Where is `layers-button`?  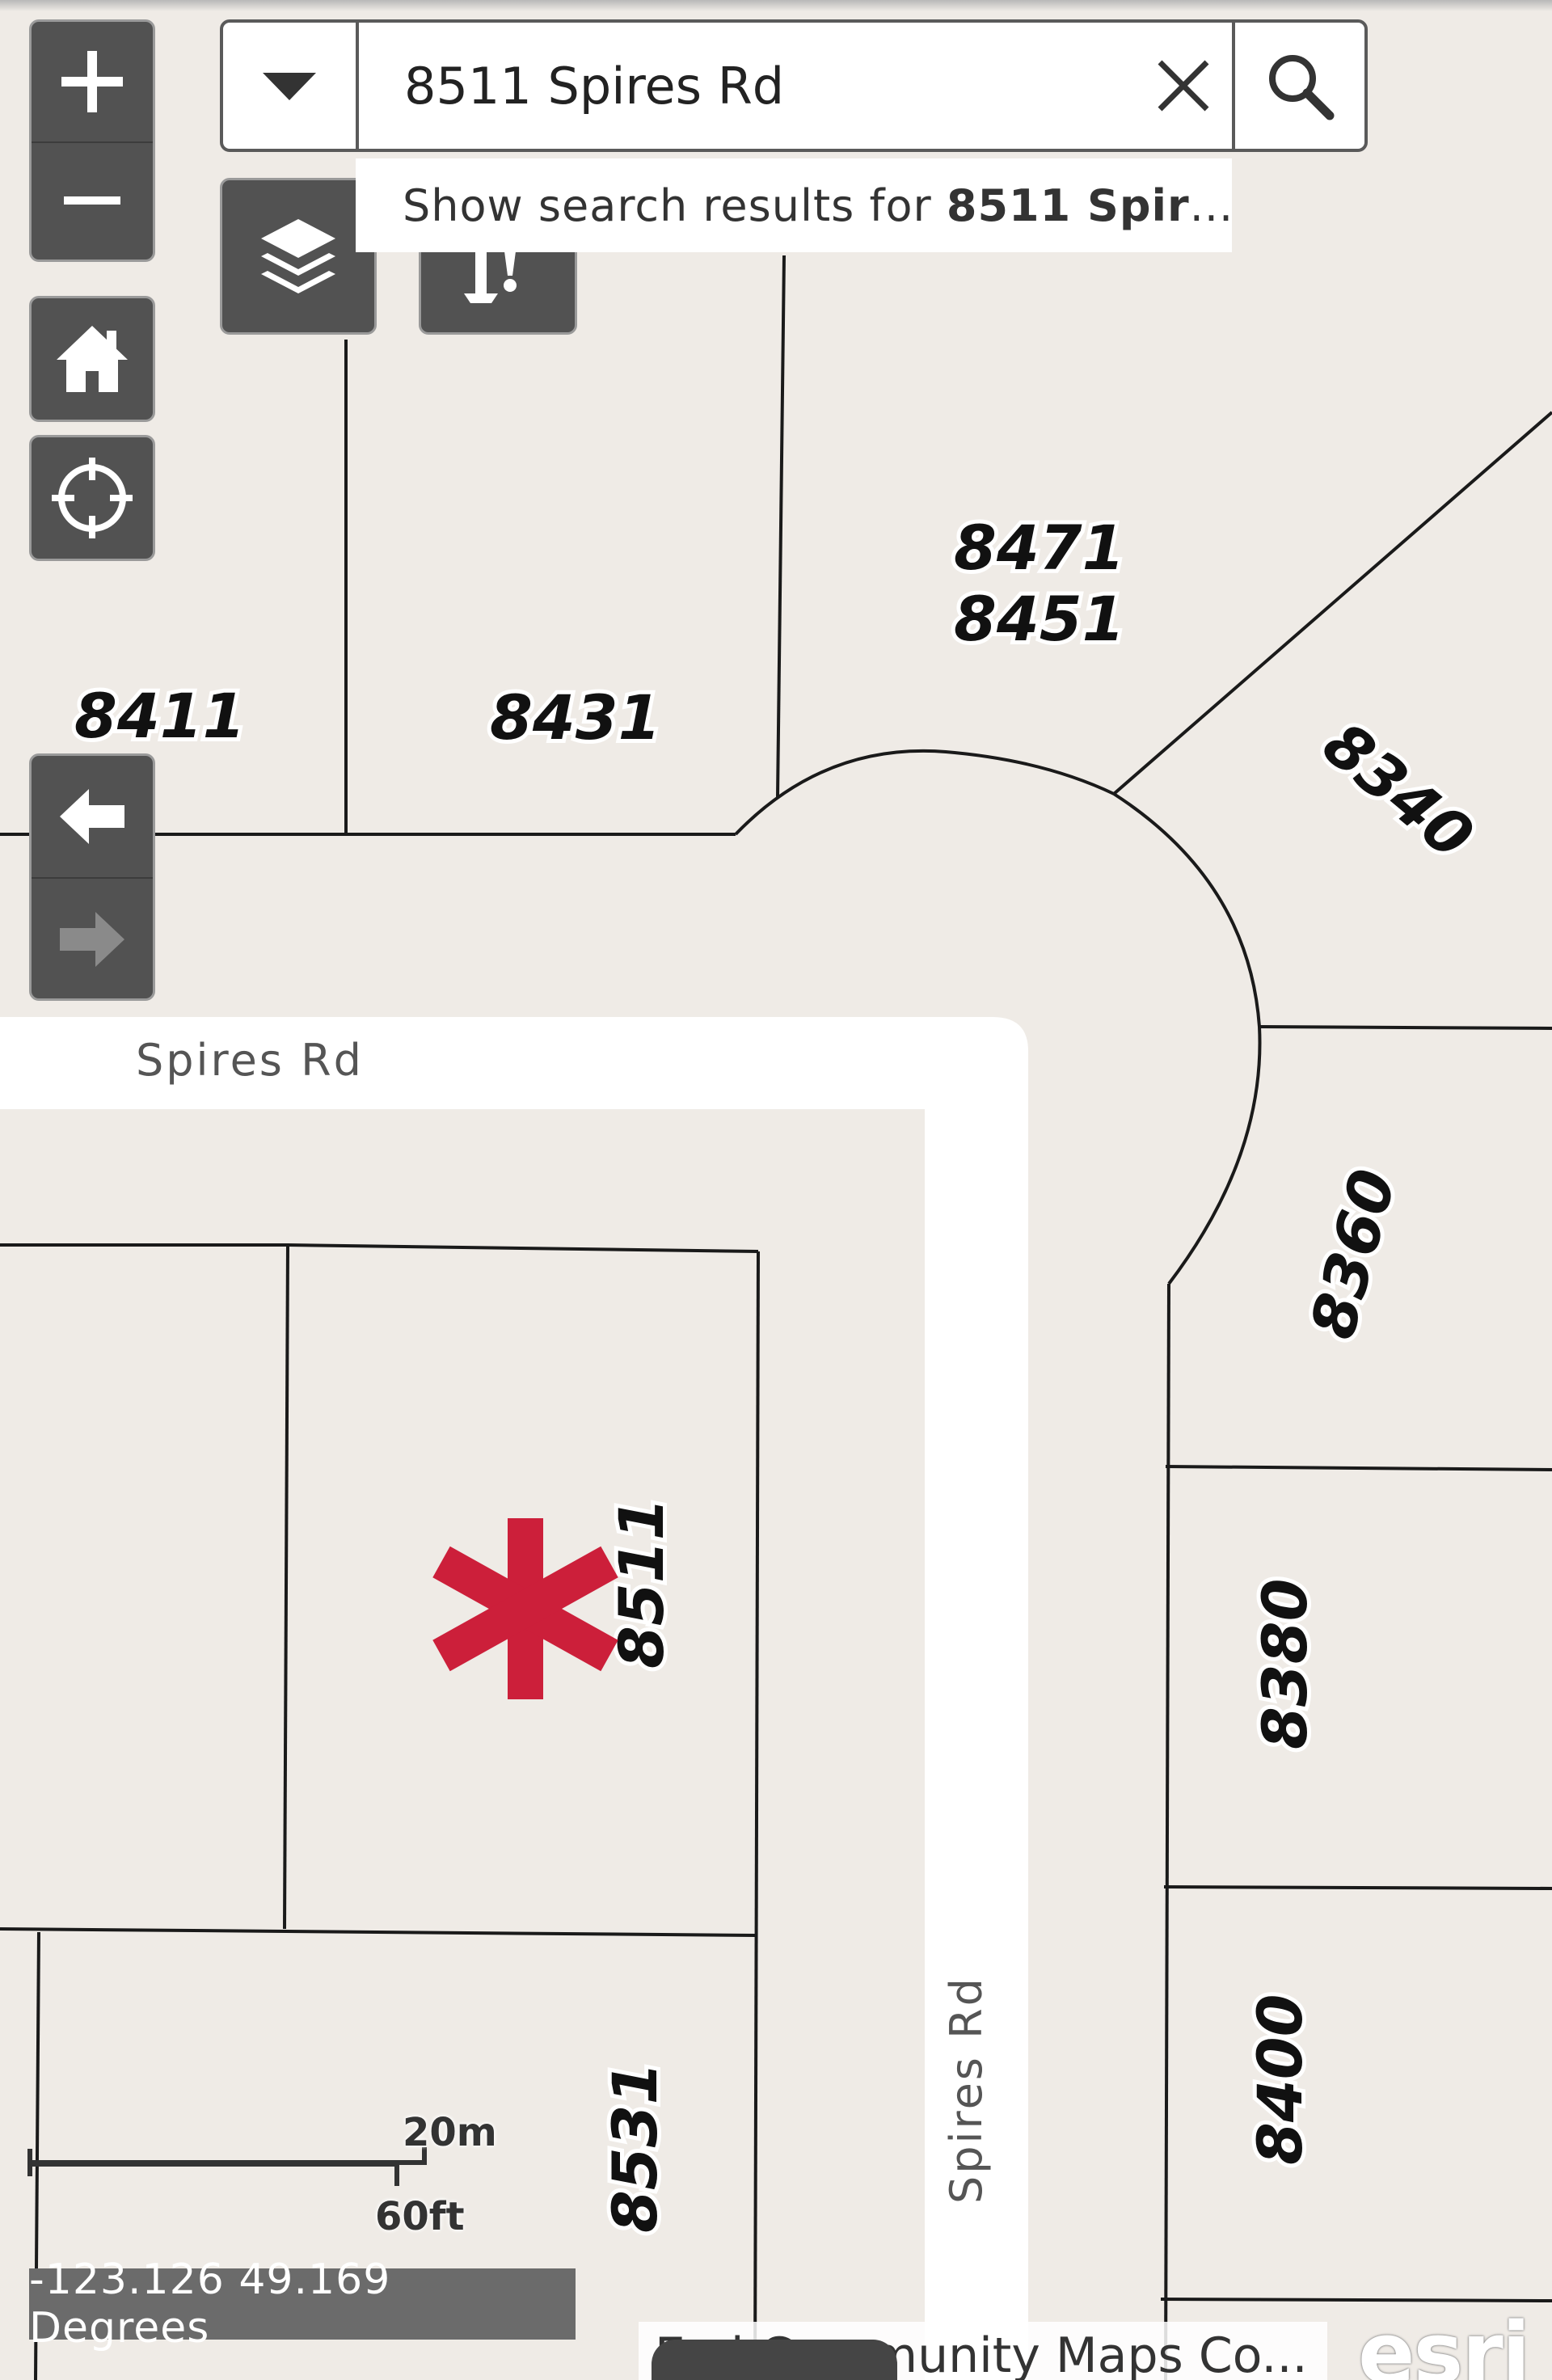
layers-button is located at coordinates (298, 256).